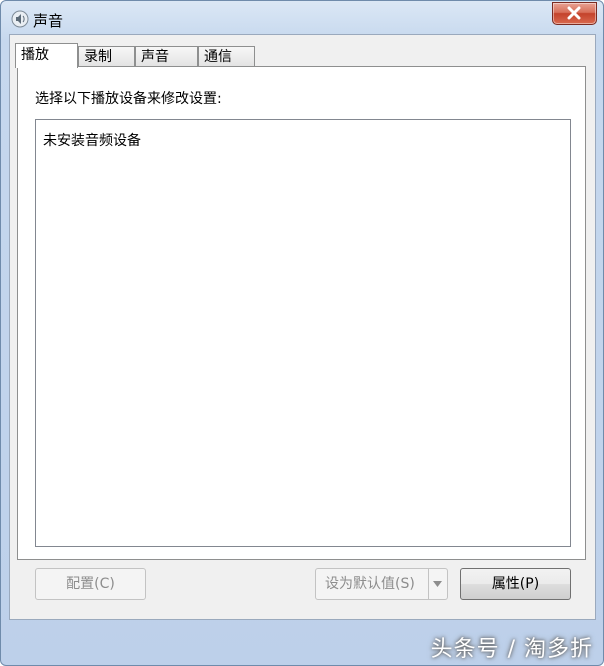  Describe the element at coordinates (370, 584) in the screenshot. I see `set-default-label: 设为默认值(S)` at that location.